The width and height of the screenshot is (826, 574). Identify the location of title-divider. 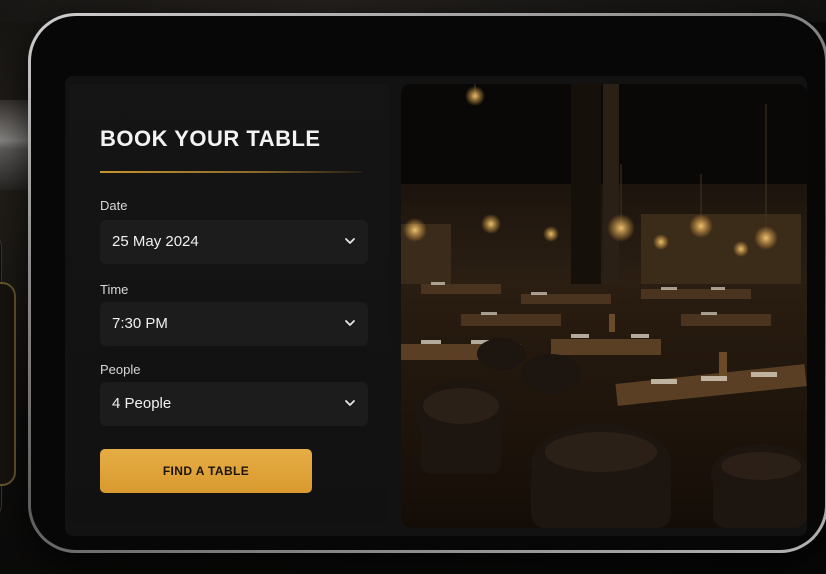
(231, 172).